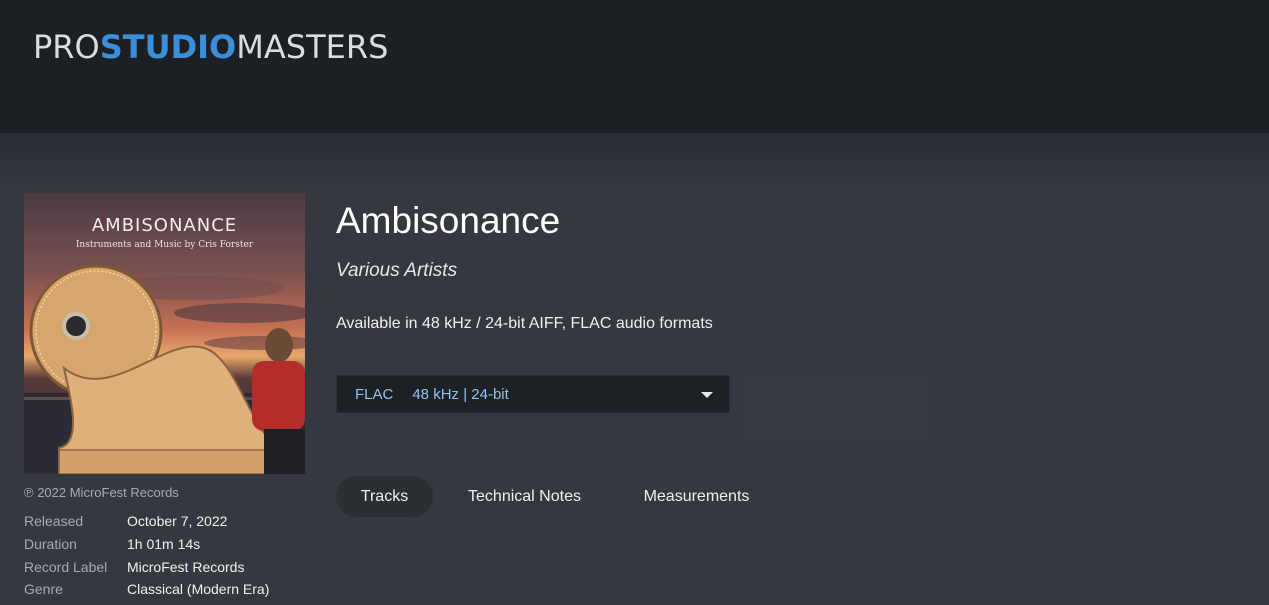  What do you see at coordinates (448, 220) in the screenshot?
I see `album-title: Ambisonance` at bounding box center [448, 220].